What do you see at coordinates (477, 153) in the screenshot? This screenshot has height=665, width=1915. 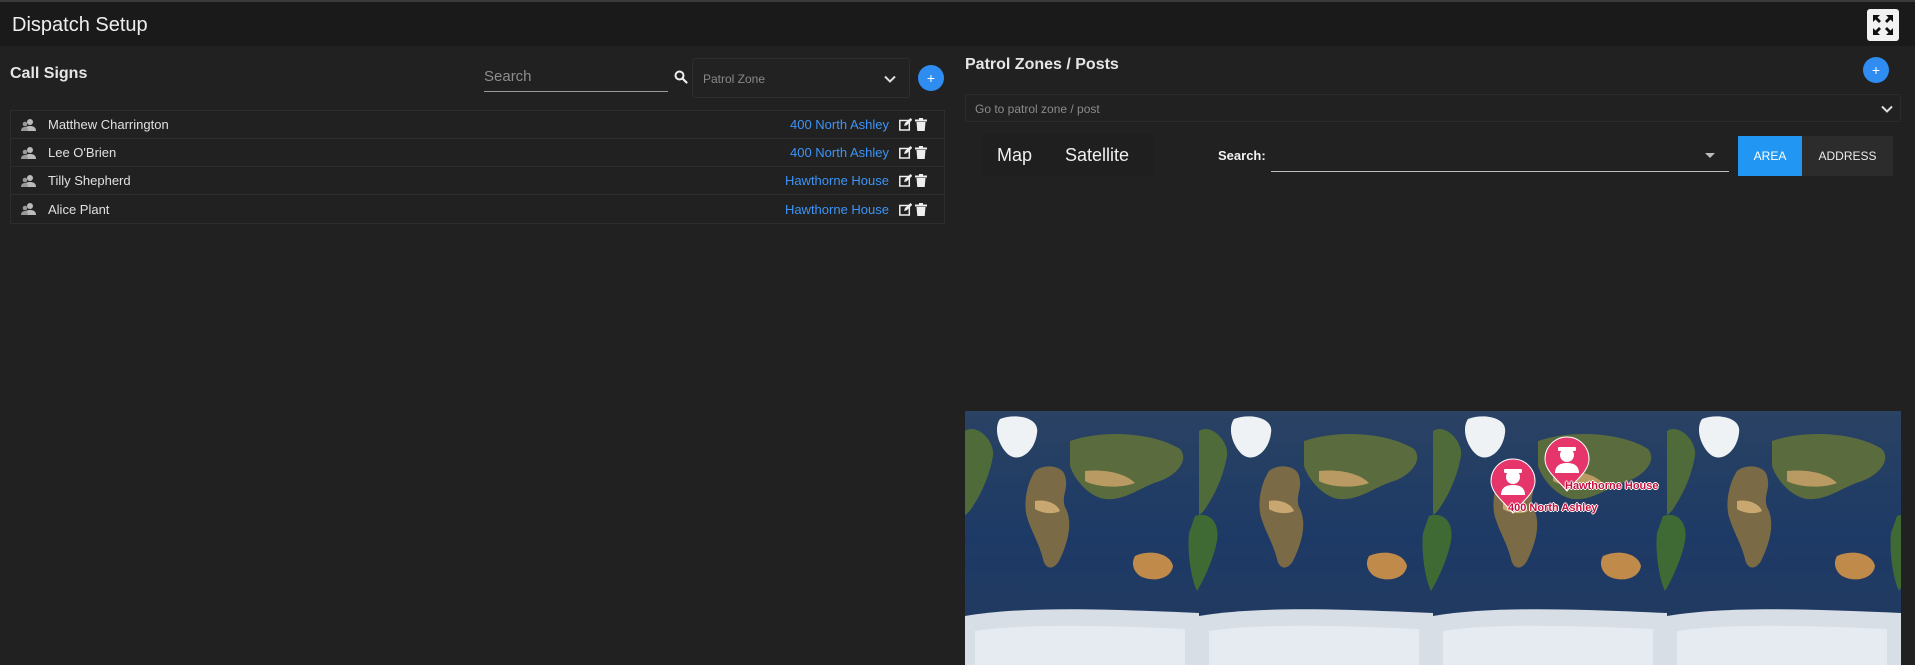 I see `table-row: Lee O'Brien 400 North Ashley` at bounding box center [477, 153].